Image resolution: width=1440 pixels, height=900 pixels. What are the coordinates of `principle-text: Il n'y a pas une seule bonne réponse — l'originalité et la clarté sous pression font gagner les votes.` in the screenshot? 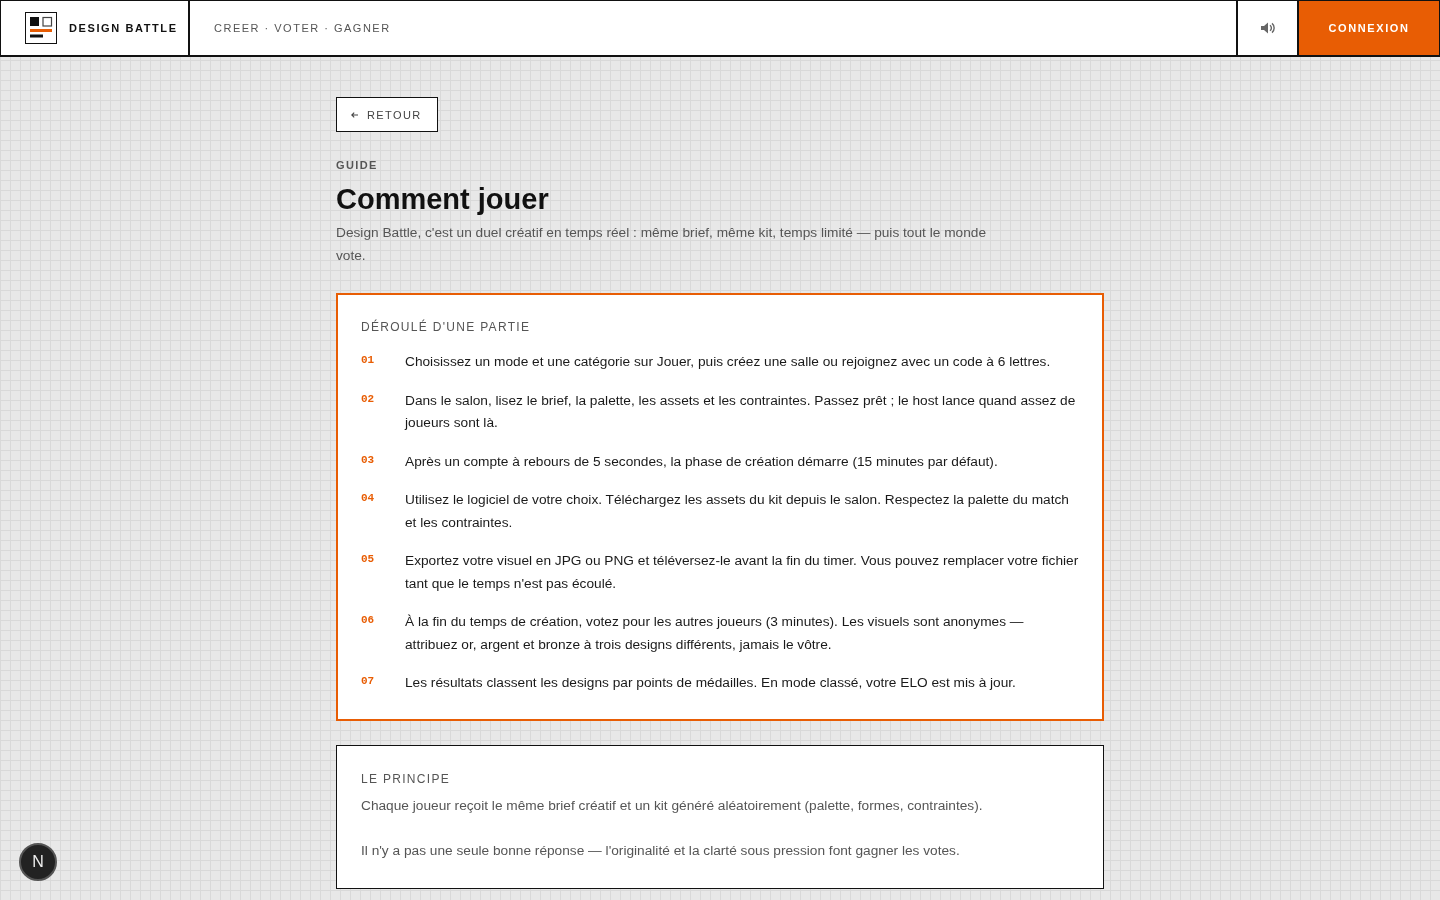 It's located at (661, 850).